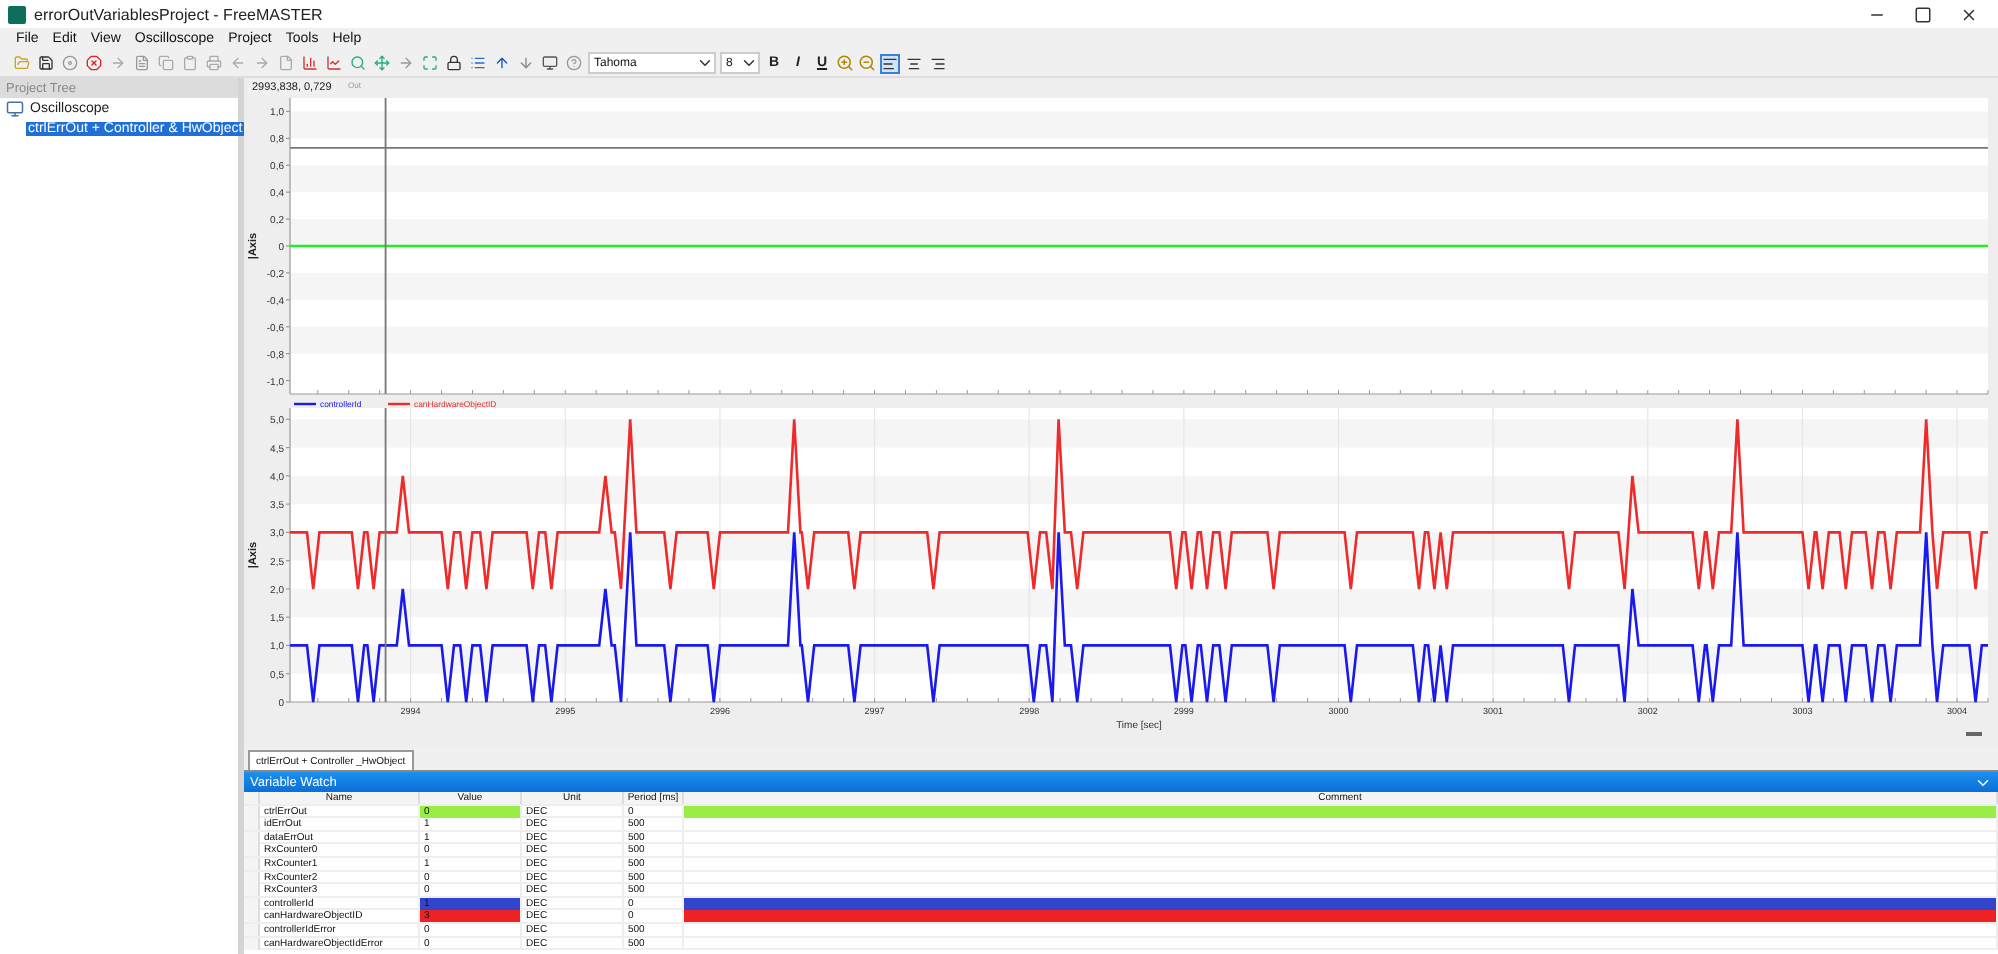  What do you see at coordinates (179, 14) in the screenshot?
I see `window-title: errorOutVariablesProject - FreeMASTER` at bounding box center [179, 14].